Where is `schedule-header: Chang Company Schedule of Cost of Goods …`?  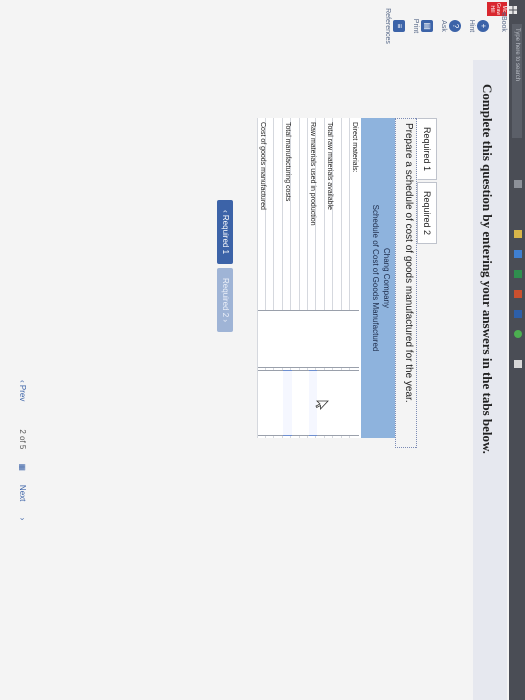
schedule-header: Chang Company Schedule of Cost of Goods … is located at coordinates (378, 278).